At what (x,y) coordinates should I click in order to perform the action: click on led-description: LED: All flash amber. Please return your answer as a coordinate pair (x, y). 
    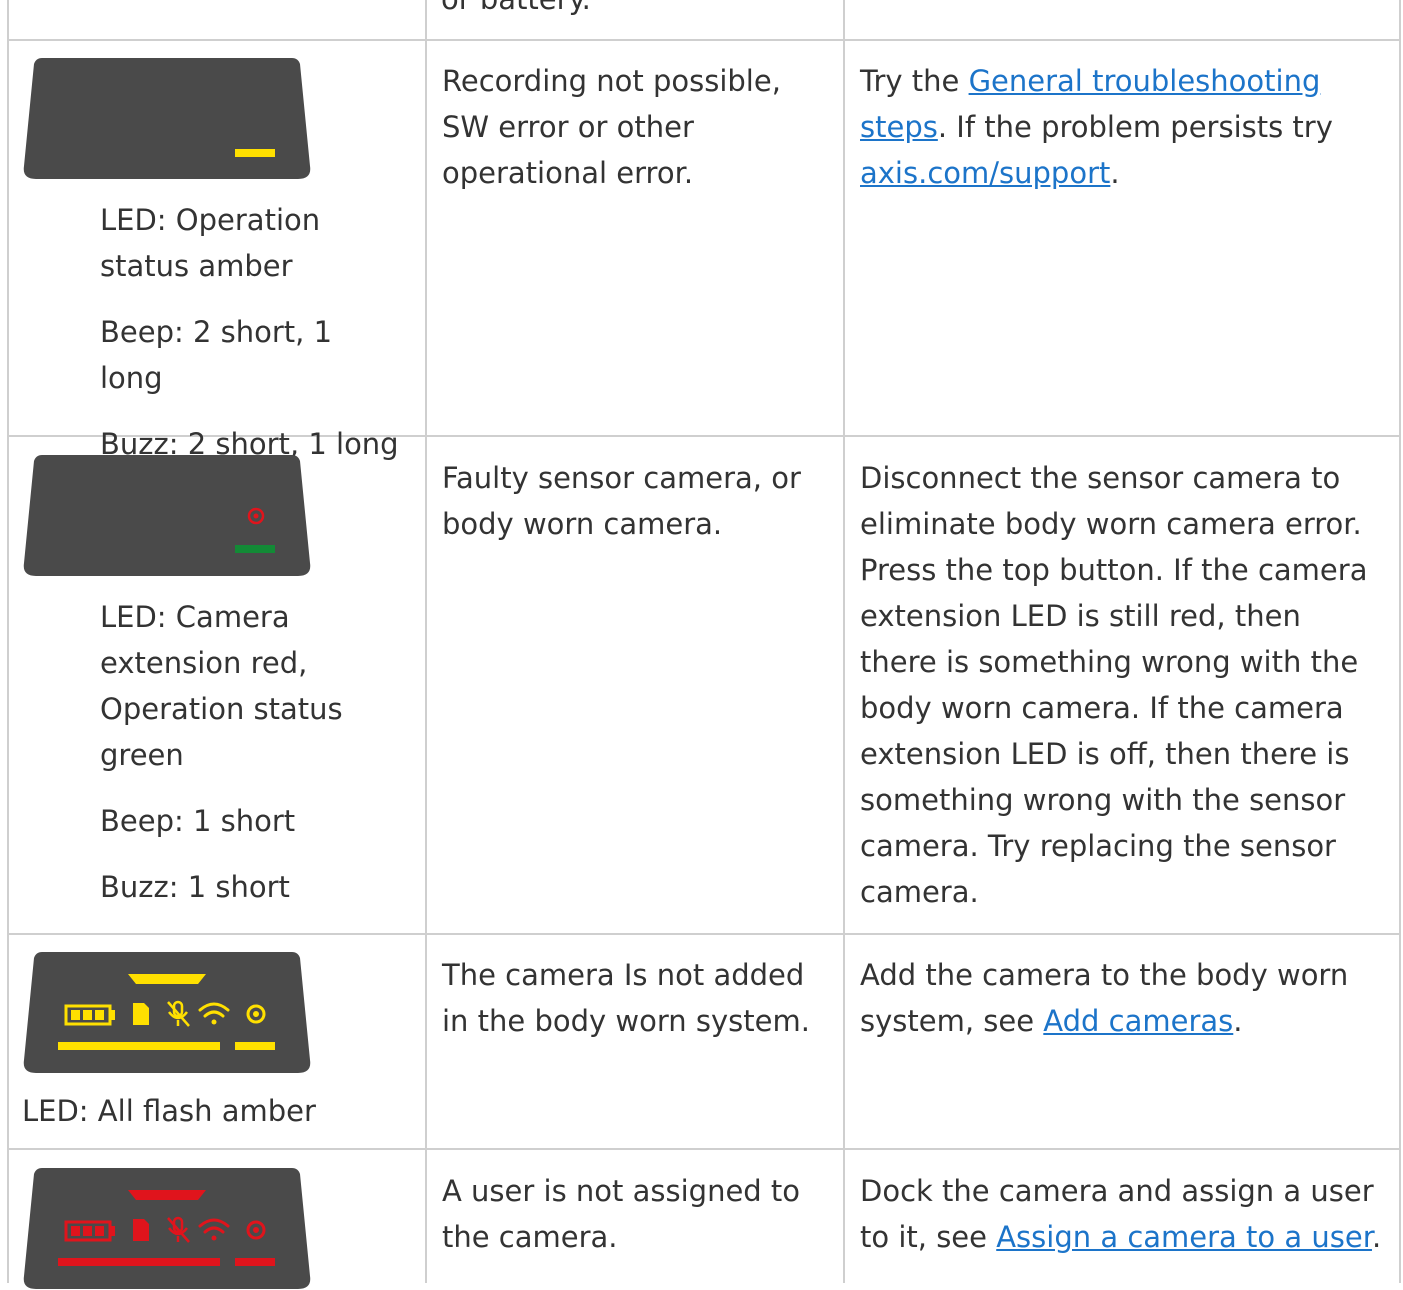
    Looking at the image, I should click on (169, 1111).